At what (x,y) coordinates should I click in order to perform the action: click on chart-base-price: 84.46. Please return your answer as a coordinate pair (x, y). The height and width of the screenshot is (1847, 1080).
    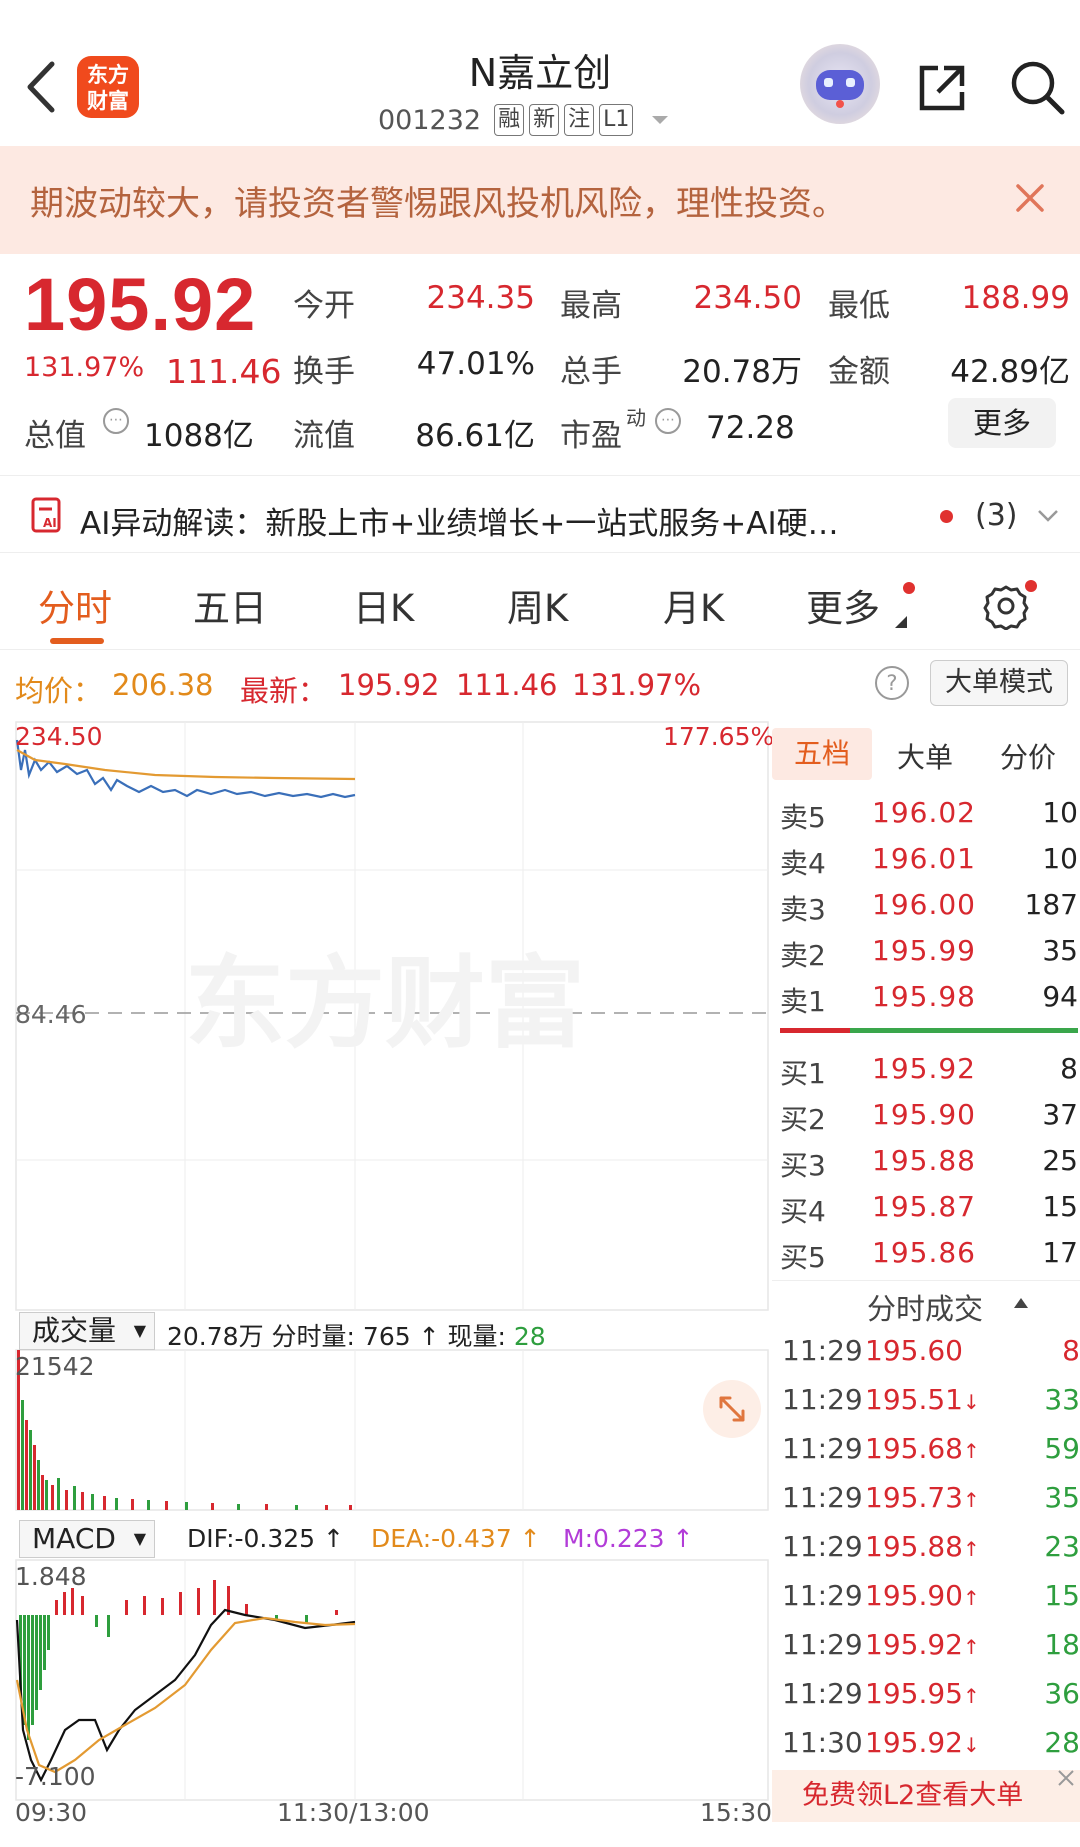
    Looking at the image, I should click on (51, 1014).